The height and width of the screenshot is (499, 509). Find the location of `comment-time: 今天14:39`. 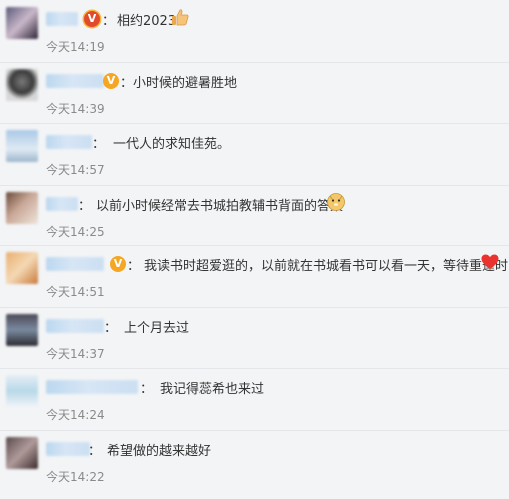

comment-time: 今天14:39 is located at coordinates (75, 109).